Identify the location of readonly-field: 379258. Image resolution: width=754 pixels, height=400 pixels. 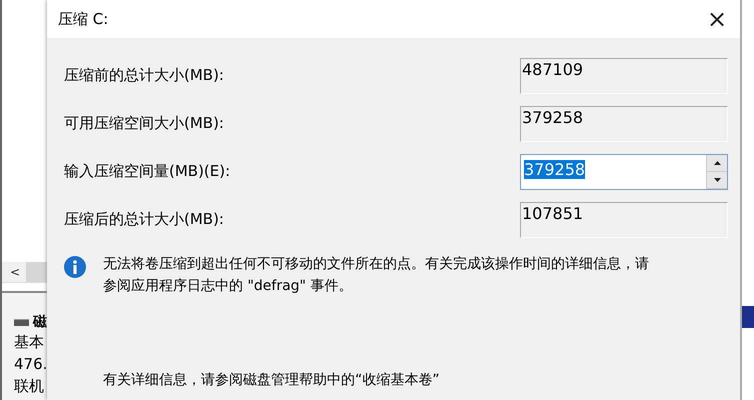
(624, 124).